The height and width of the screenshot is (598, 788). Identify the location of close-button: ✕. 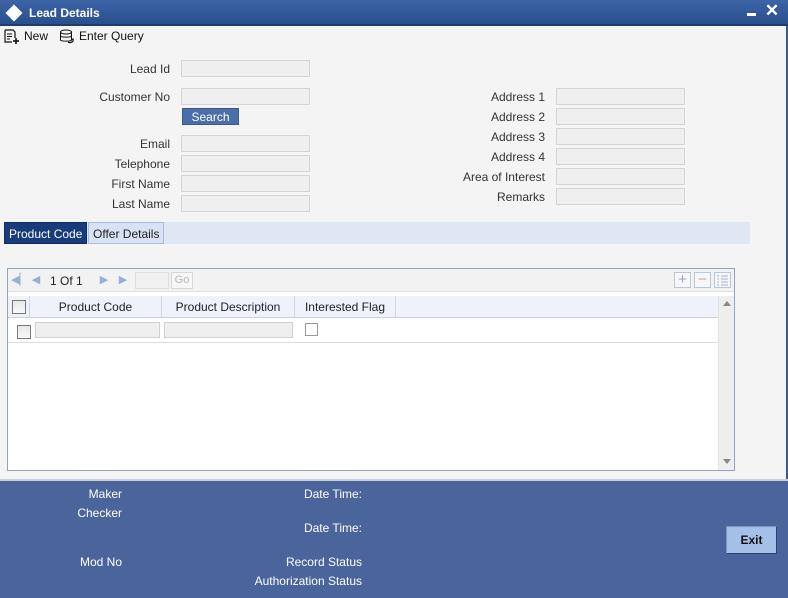
(772, 11).